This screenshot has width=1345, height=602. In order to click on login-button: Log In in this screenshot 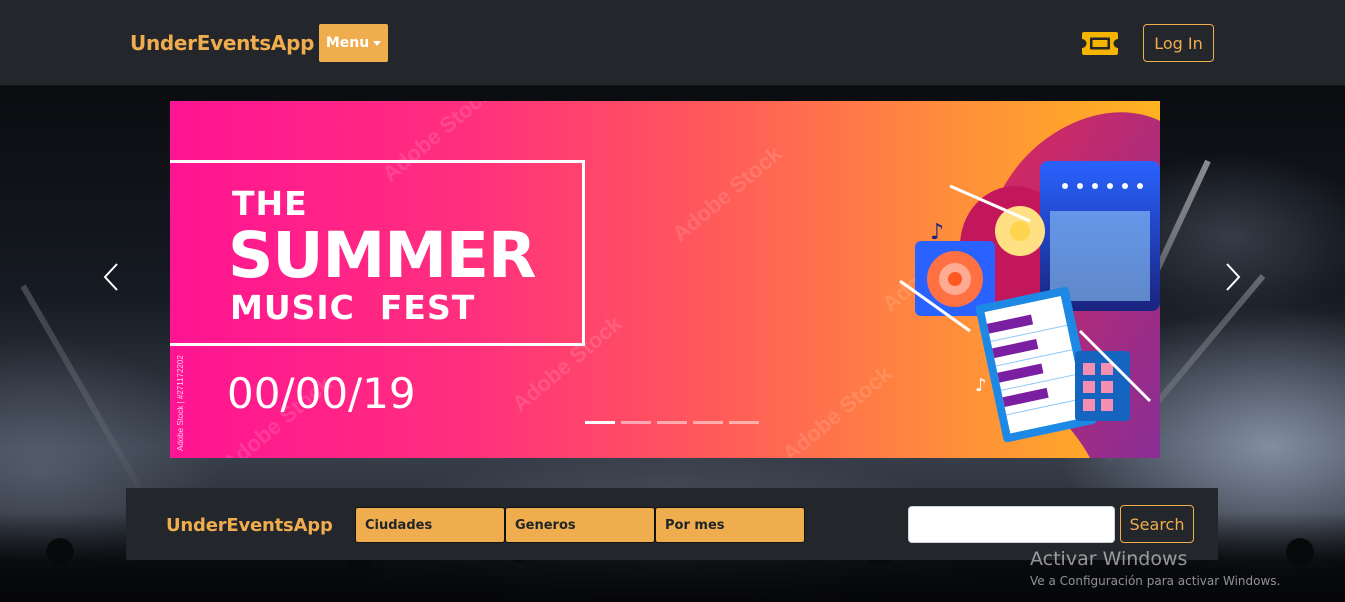, I will do `click(1178, 43)`.